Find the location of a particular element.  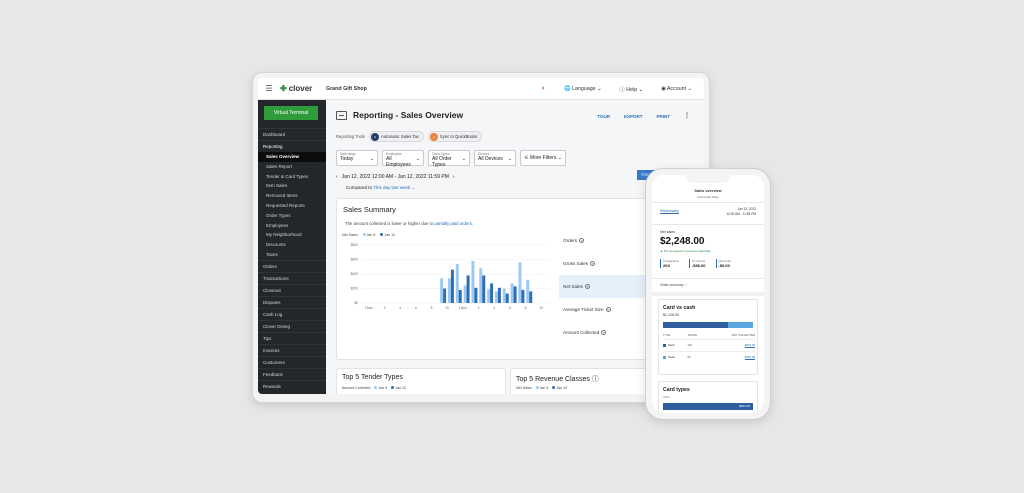

sidebar-subitem: Tender & Card Types is located at coordinates (292, 177).